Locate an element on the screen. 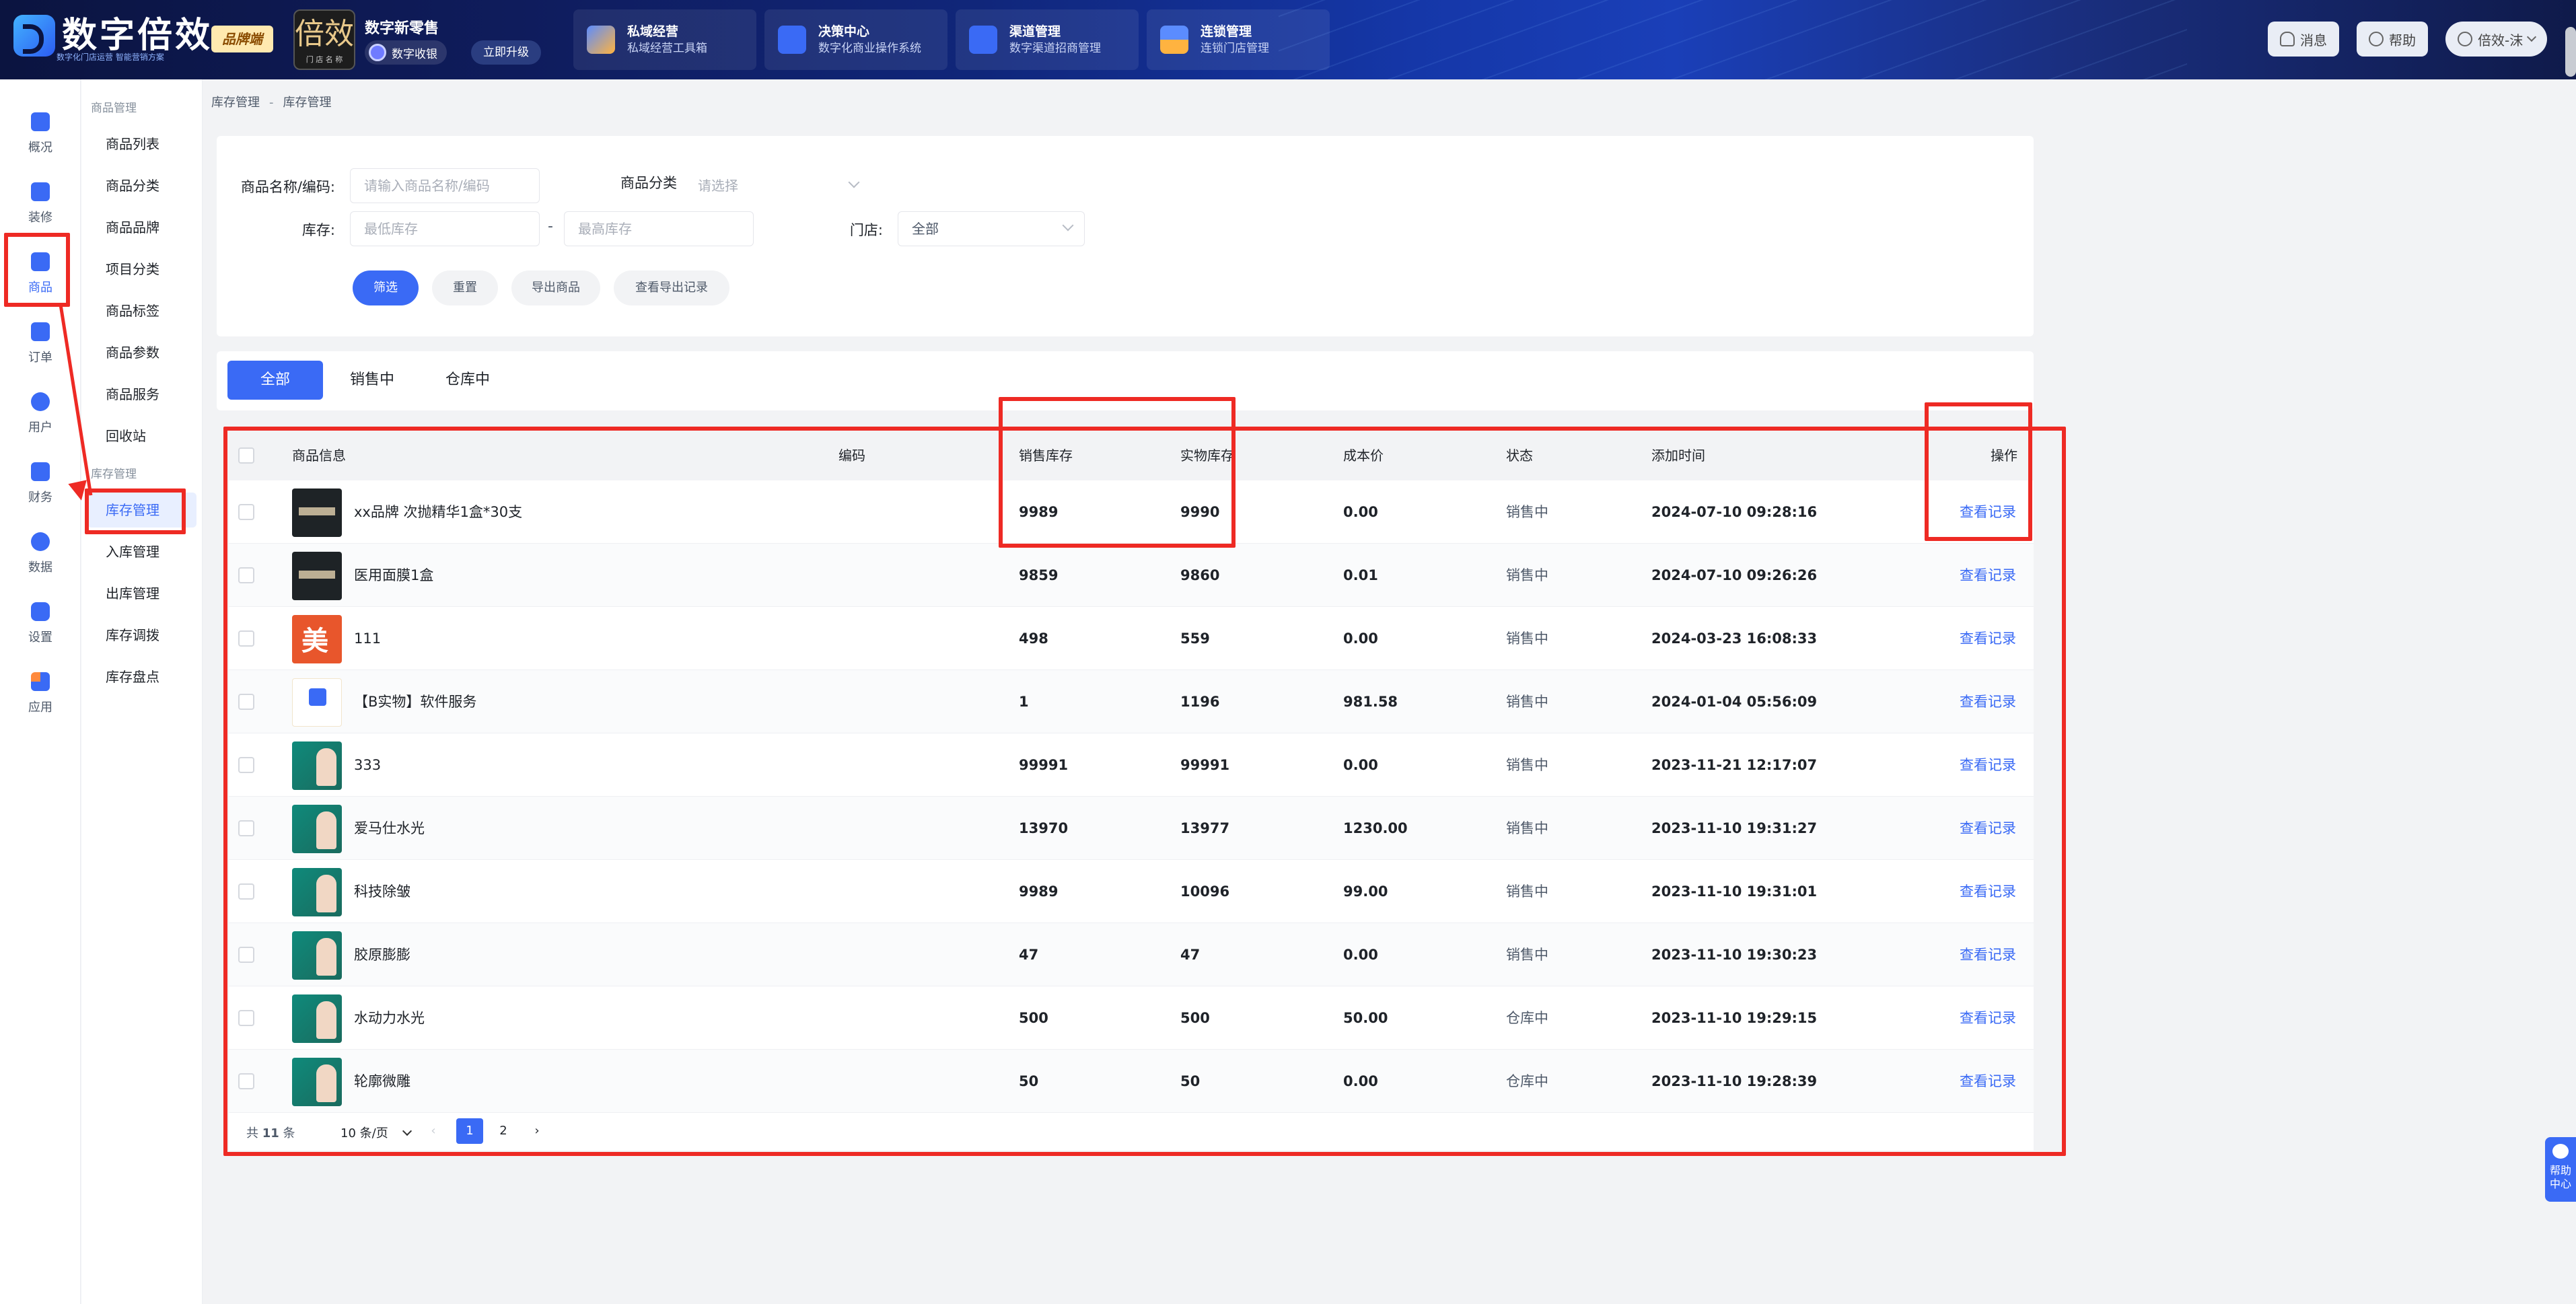 The height and width of the screenshot is (1304, 2576). header-background-art is located at coordinates (1733, 39).